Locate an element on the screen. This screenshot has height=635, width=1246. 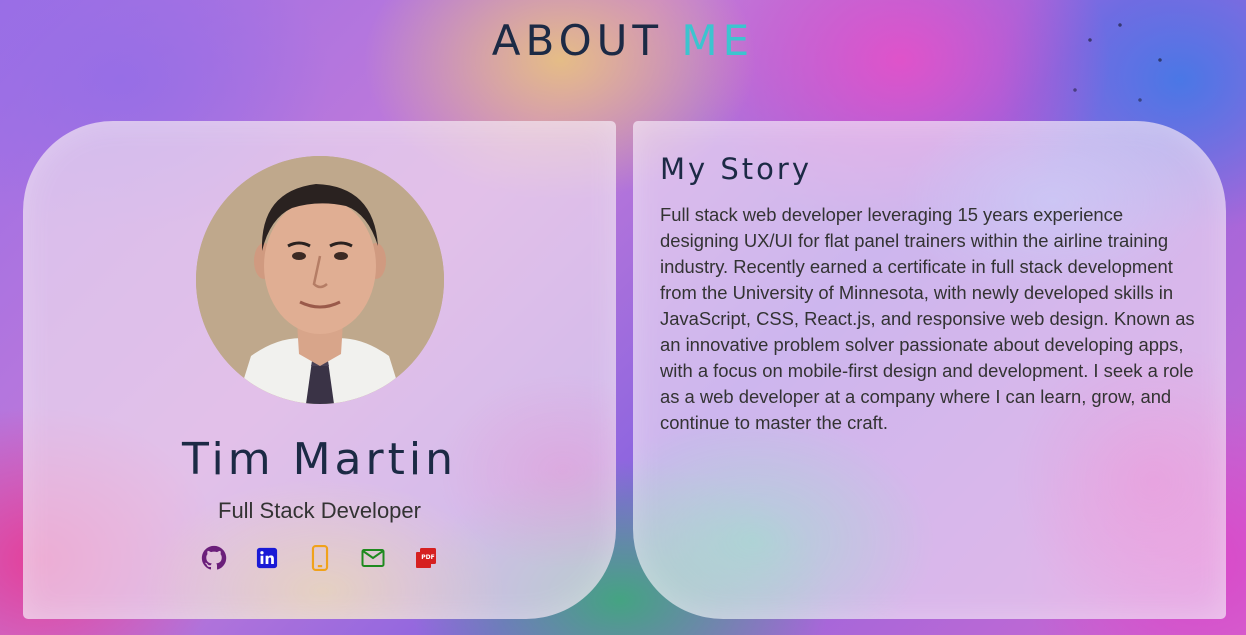
linkedin-icon is located at coordinates (266, 558).